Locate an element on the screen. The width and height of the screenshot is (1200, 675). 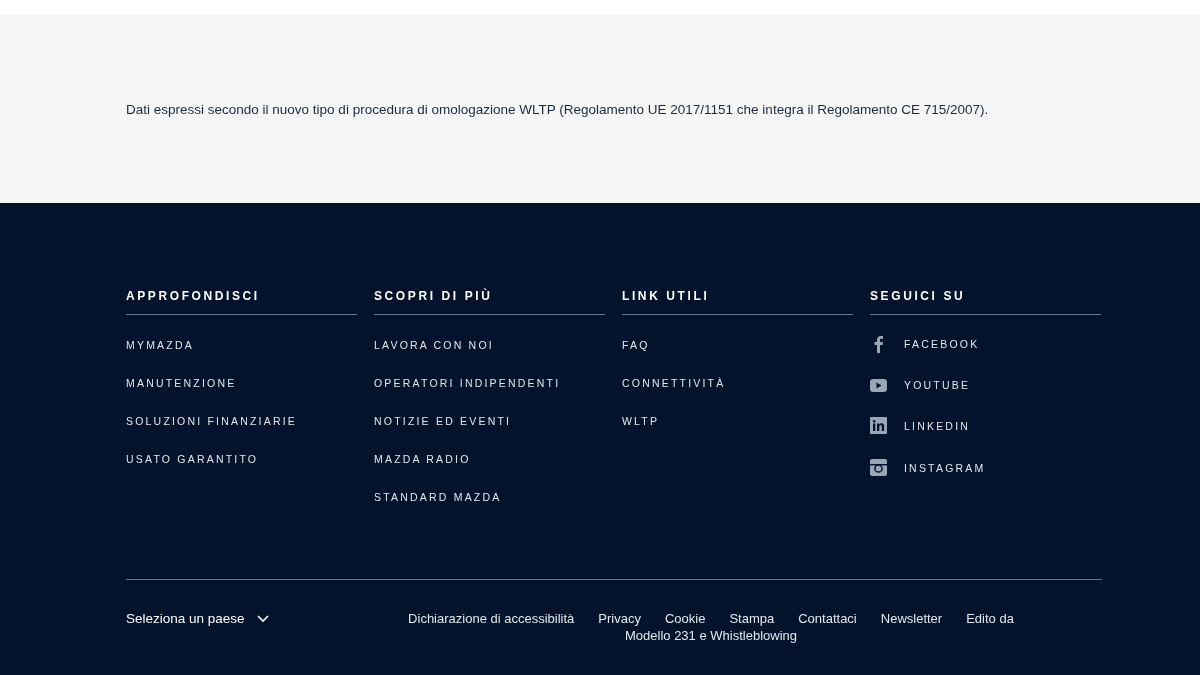
column-heading: SEGUICI SU is located at coordinates (985, 301).